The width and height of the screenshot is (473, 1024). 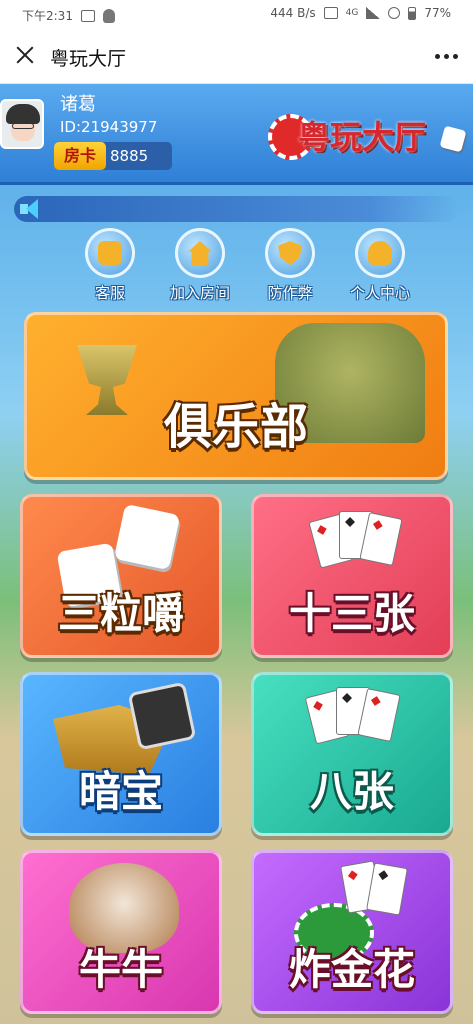 I want to click on game-tile-sanli: 三粒嚼, so click(x=121, y=576).